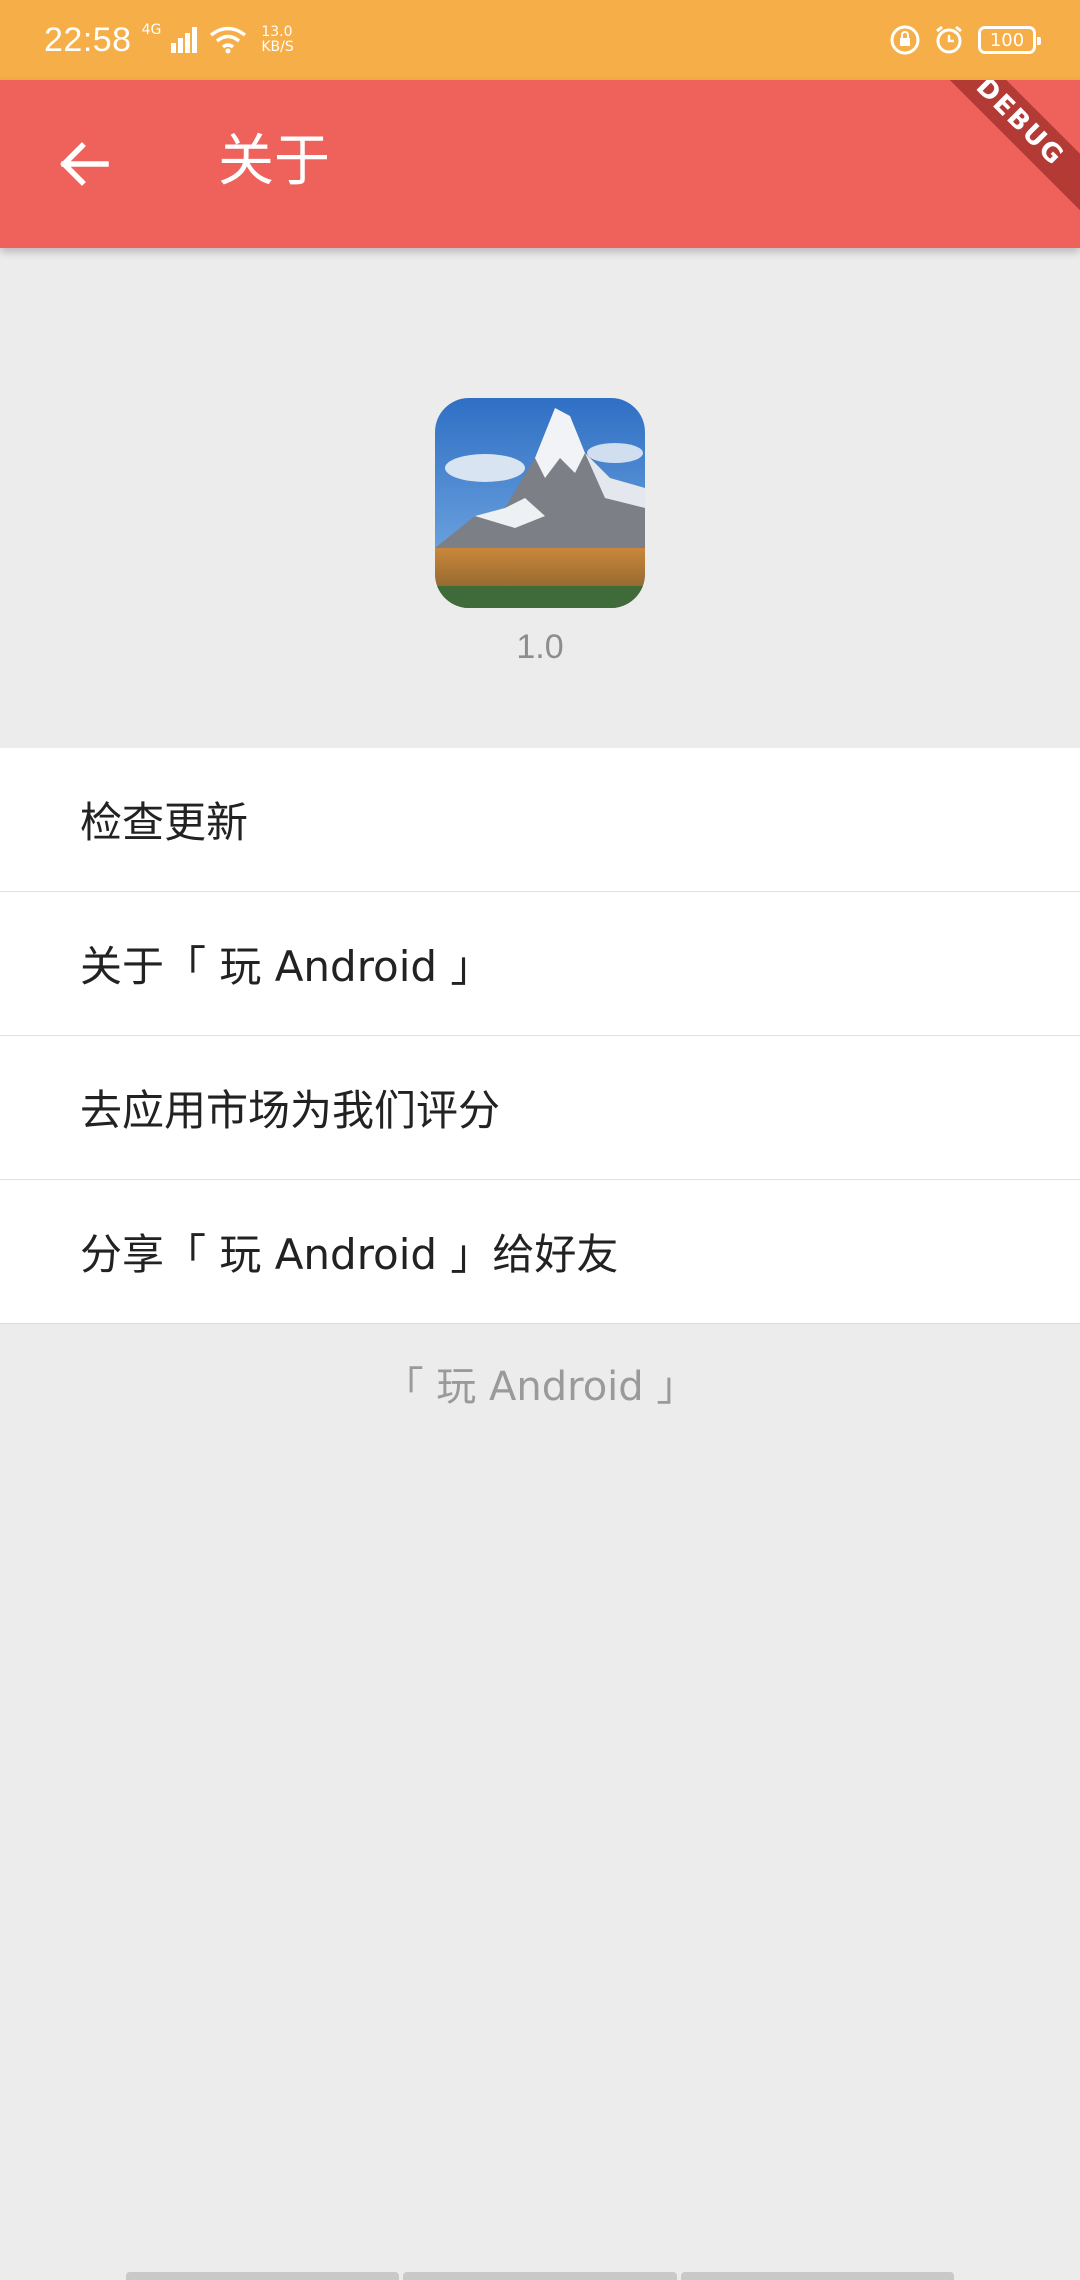 The image size is (1080, 2280). I want to click on gesture-navigation-bar, so click(540, 2276).